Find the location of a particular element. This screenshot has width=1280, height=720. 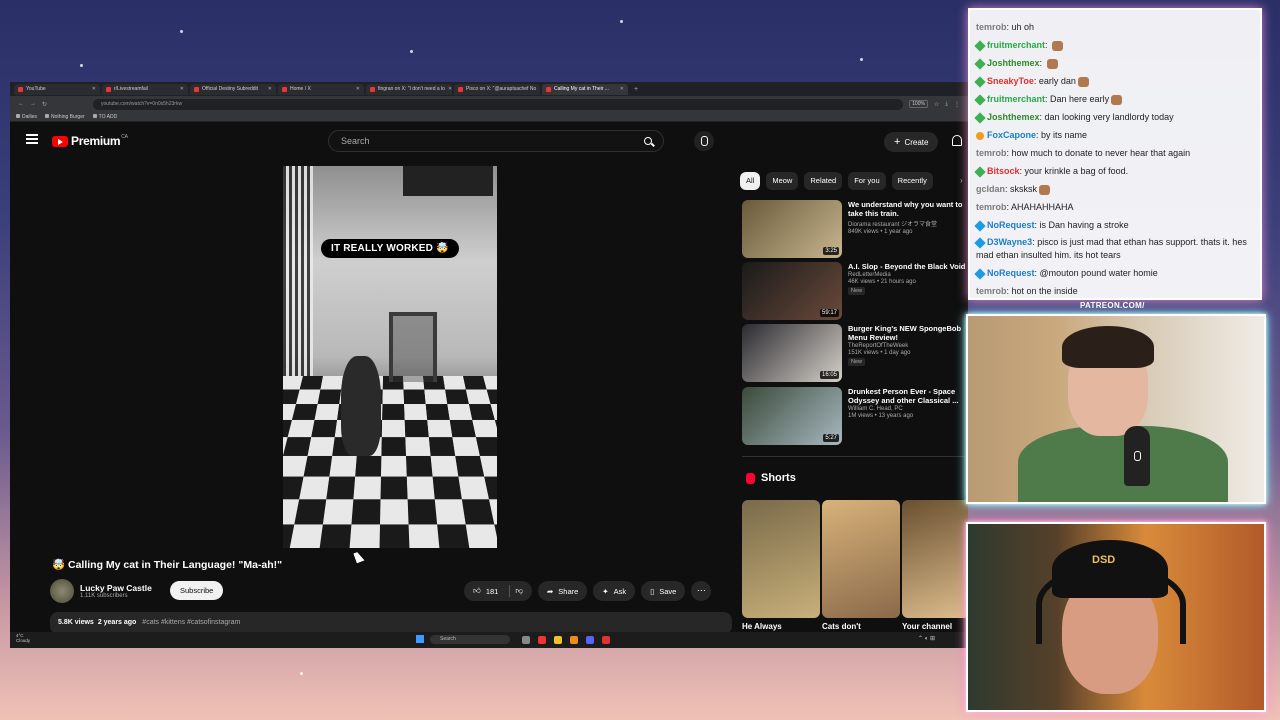

youtube-logo: Premium CA is located at coordinates (90, 141).